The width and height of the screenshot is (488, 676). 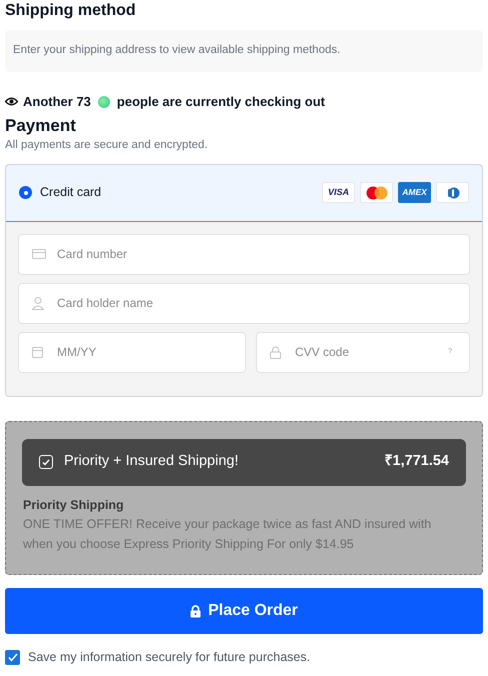 I want to click on input-field: Card holder name, so click(x=244, y=303).